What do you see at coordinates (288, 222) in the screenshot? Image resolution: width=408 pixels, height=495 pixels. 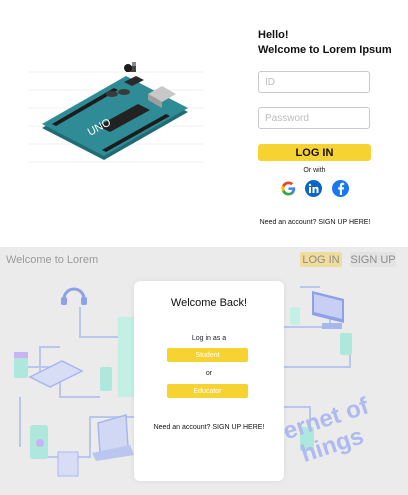 I see `signup-prompt-text: Need an account?` at bounding box center [288, 222].